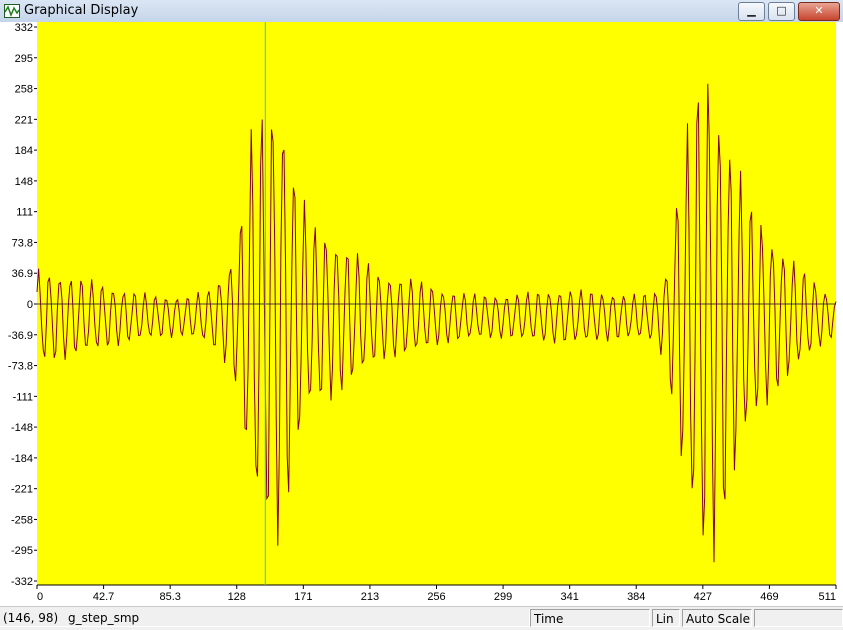 Image resolution: width=843 pixels, height=630 pixels. Describe the element at coordinates (24, 213) in the screenshot. I see `y-tick-label: 111` at that location.